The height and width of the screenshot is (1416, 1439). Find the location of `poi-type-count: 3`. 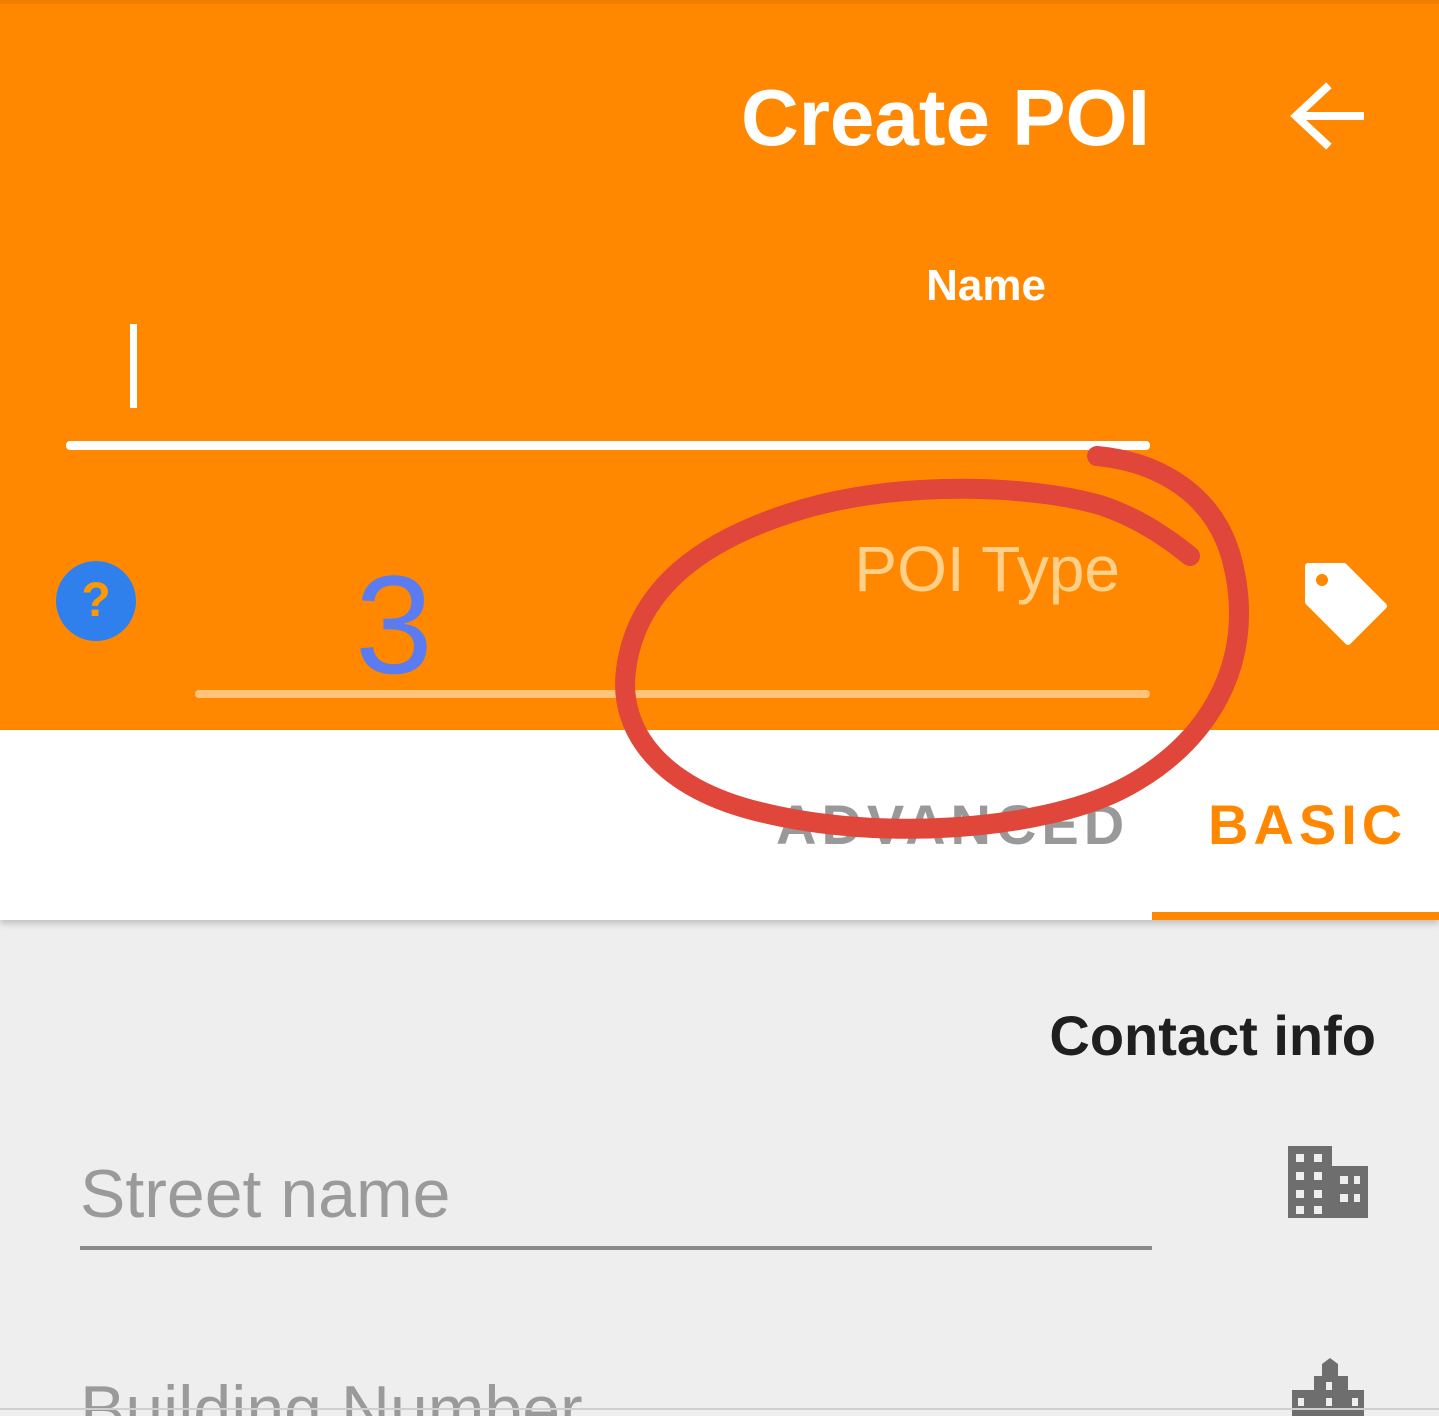

poi-type-count: 3 is located at coordinates (394, 624).